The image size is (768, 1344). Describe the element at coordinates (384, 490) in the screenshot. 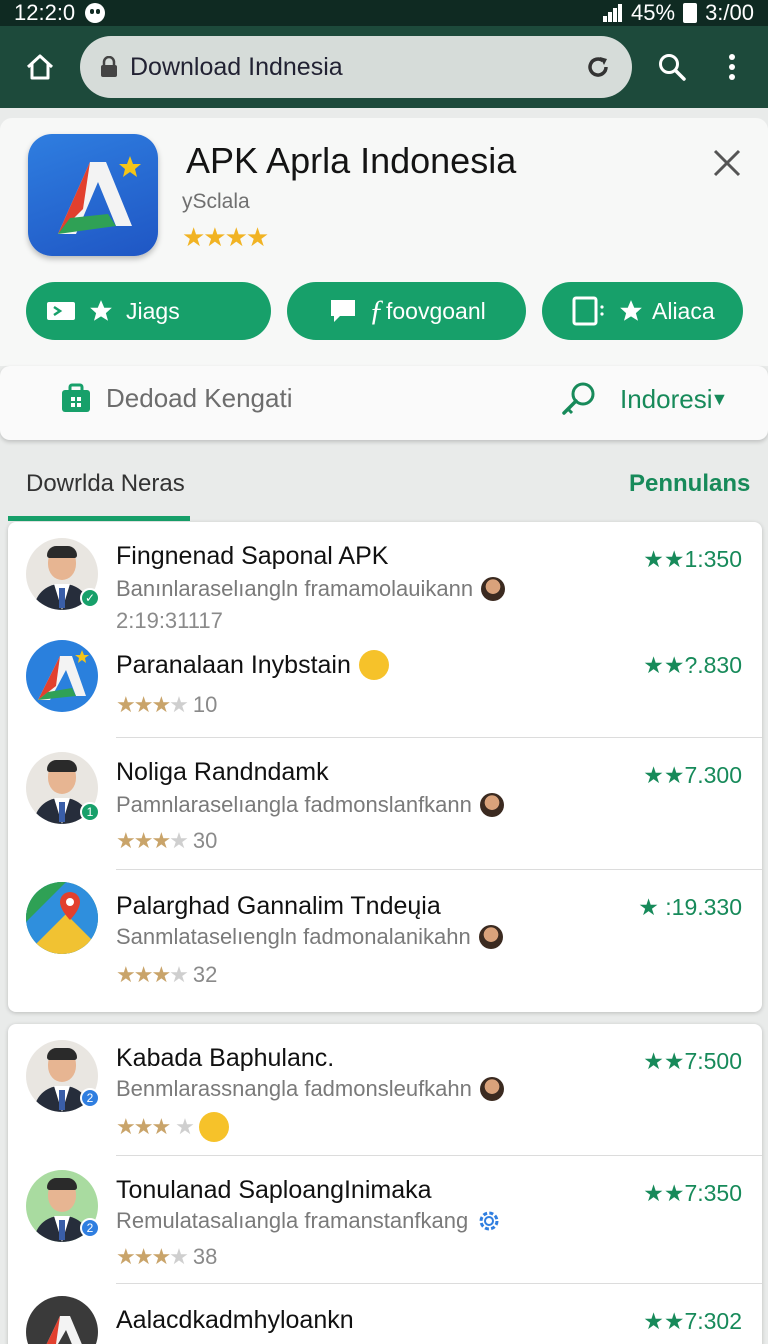

I see `list-tabs: Dowrlda Neras Pennulans` at that location.